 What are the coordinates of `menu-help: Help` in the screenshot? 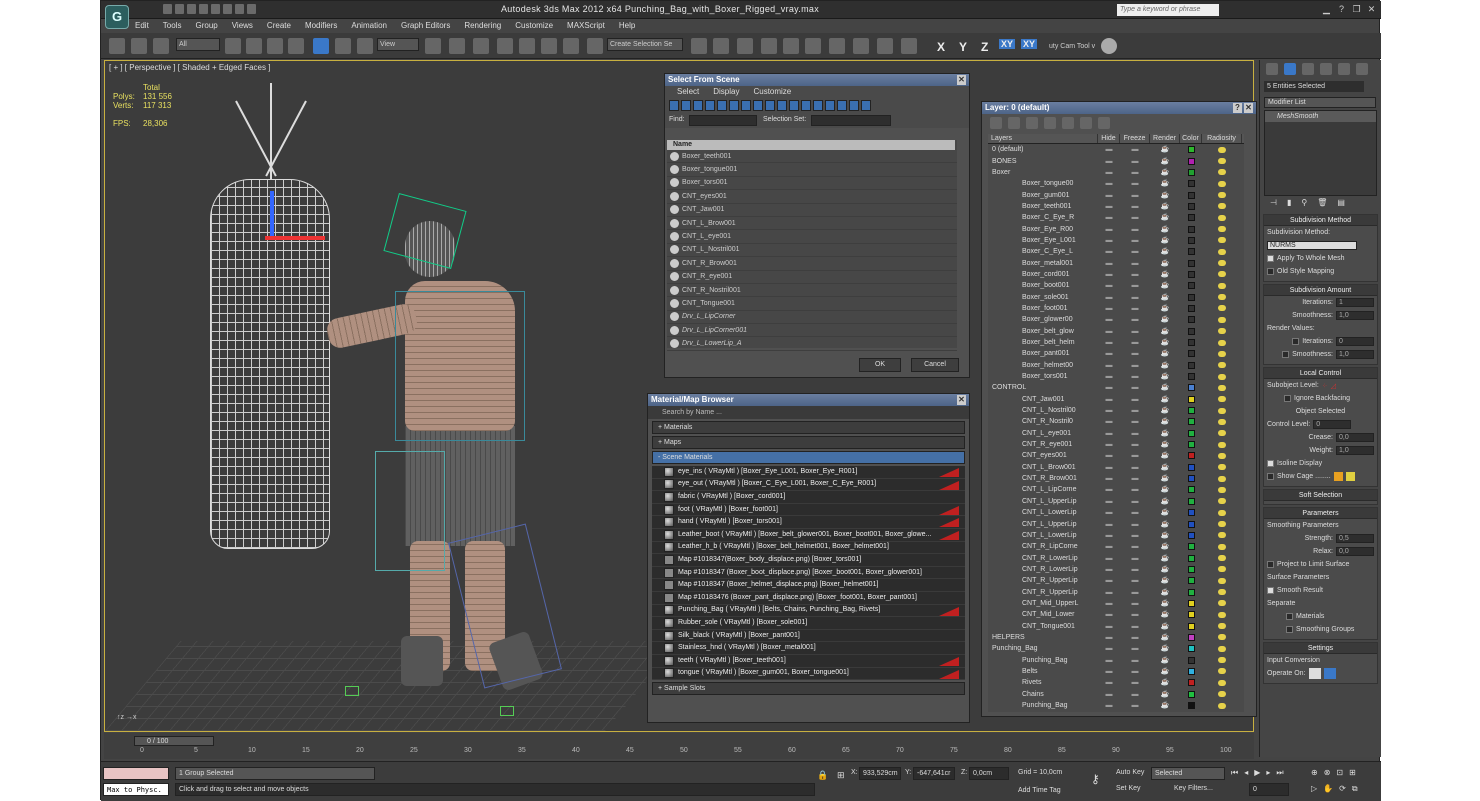 It's located at (627, 26).